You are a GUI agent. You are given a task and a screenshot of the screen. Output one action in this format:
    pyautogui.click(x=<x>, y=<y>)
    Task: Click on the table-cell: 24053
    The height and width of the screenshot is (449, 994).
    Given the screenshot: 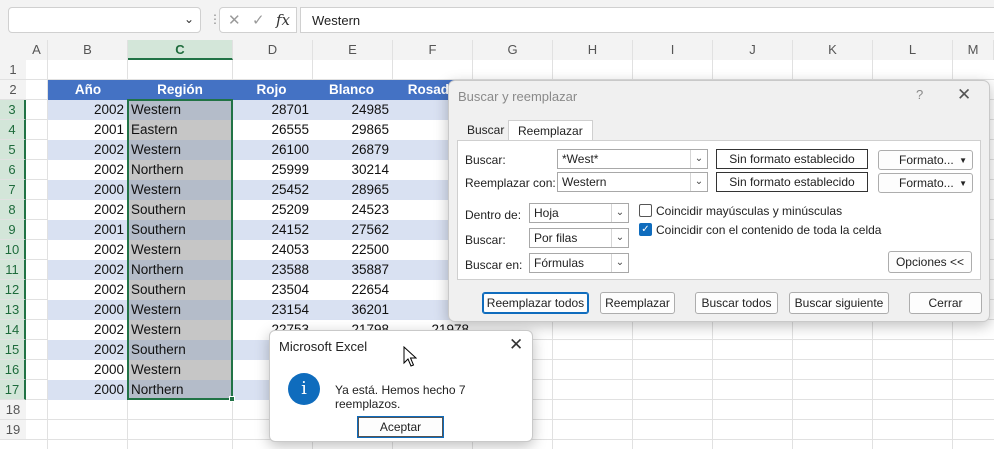 What is the action you would take?
    pyautogui.click(x=273, y=250)
    